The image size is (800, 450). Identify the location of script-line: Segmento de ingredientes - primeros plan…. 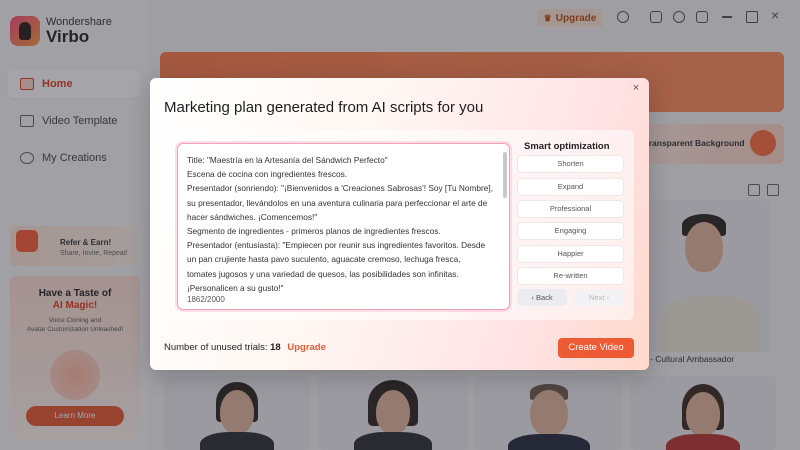
(314, 231).